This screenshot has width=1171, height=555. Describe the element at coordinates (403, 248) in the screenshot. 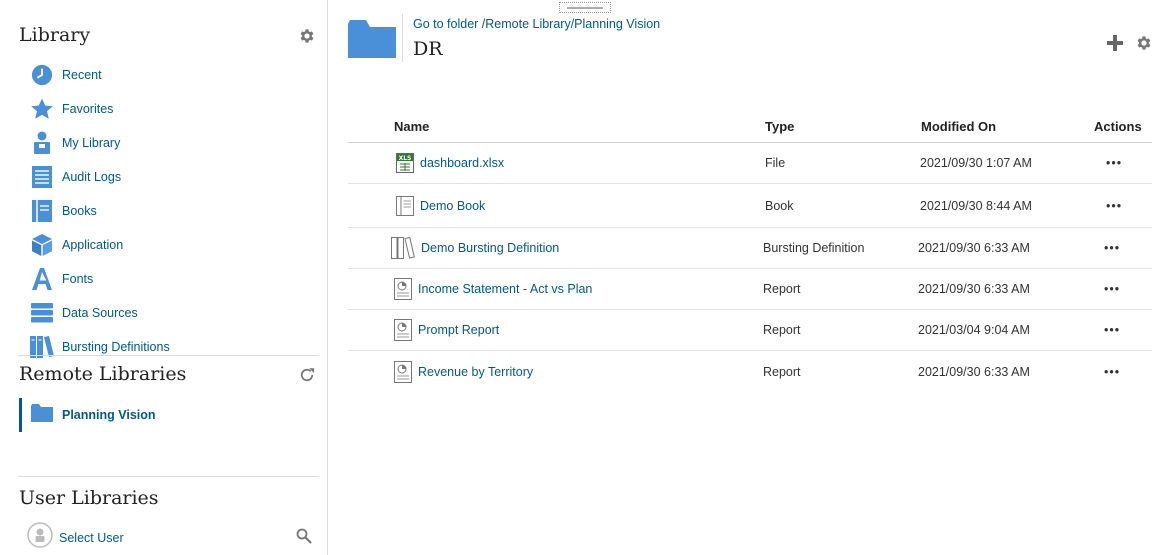

I see `bursting-icon` at that location.